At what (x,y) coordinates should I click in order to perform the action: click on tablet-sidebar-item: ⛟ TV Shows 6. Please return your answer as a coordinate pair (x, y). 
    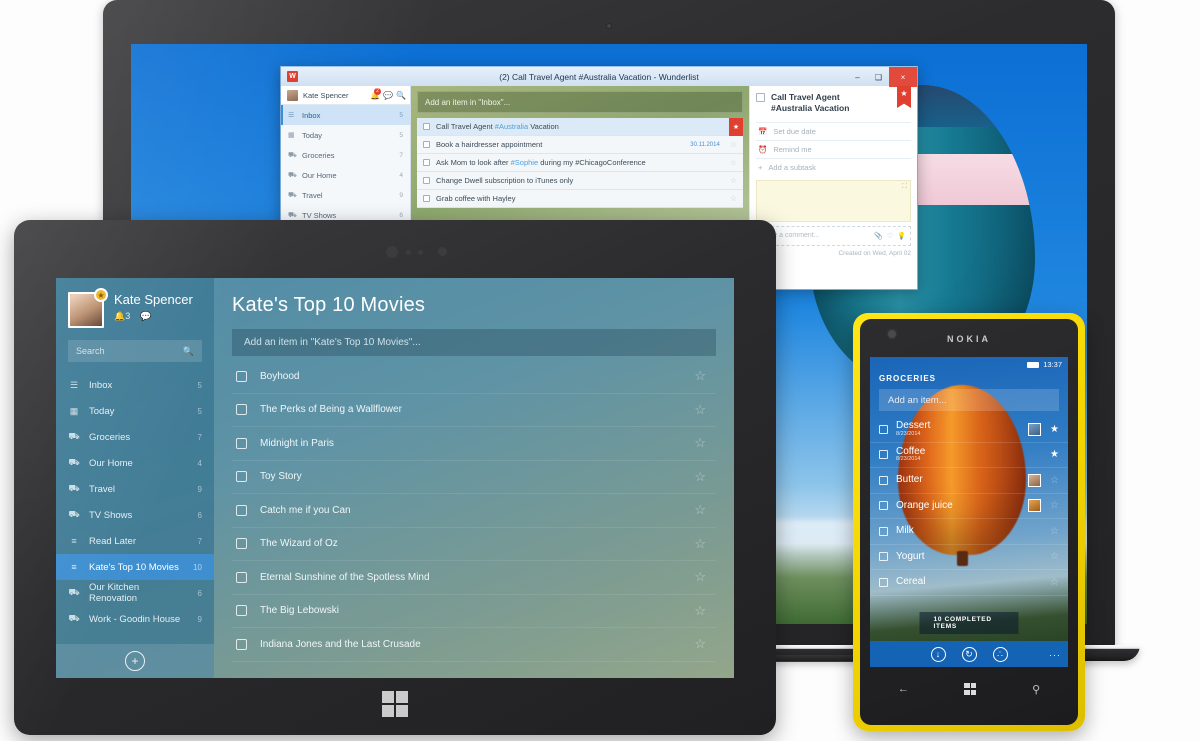
    Looking at the image, I should click on (135, 515).